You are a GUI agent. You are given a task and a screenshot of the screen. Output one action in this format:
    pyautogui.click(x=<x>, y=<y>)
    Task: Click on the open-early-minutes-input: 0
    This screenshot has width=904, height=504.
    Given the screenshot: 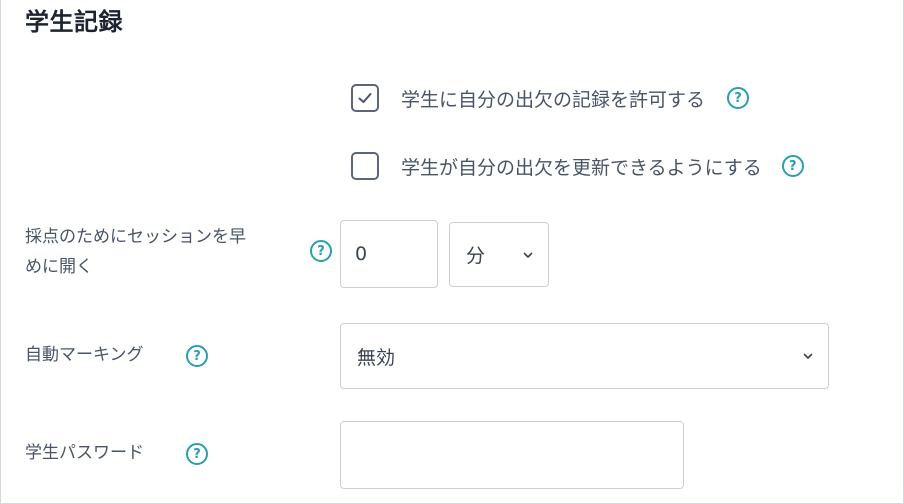 What is the action you would take?
    pyautogui.click(x=389, y=254)
    